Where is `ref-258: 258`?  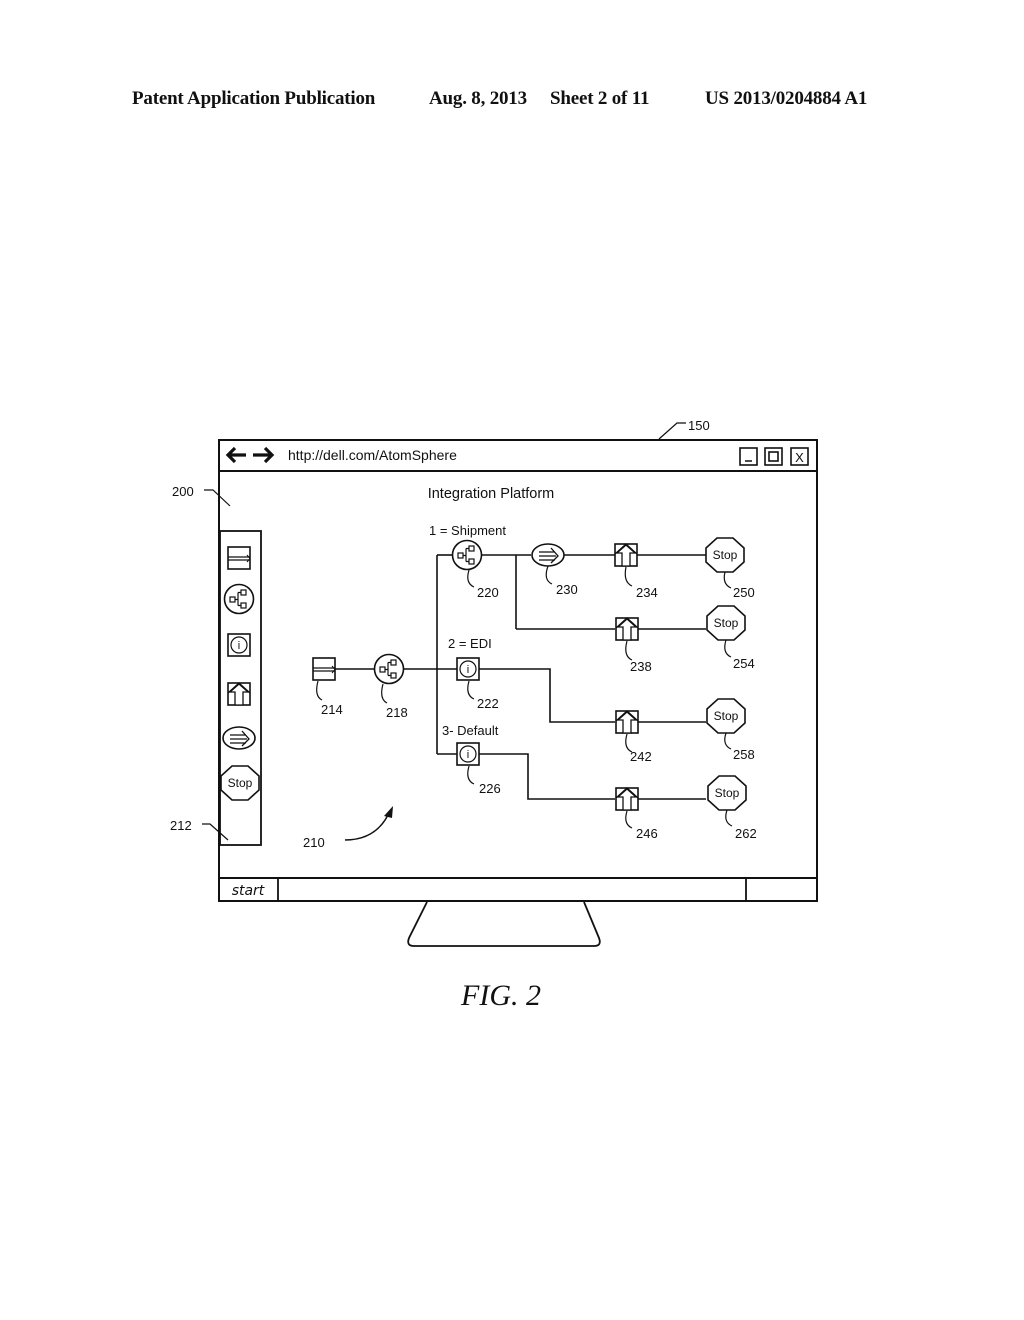
ref-258: 258 is located at coordinates (744, 754).